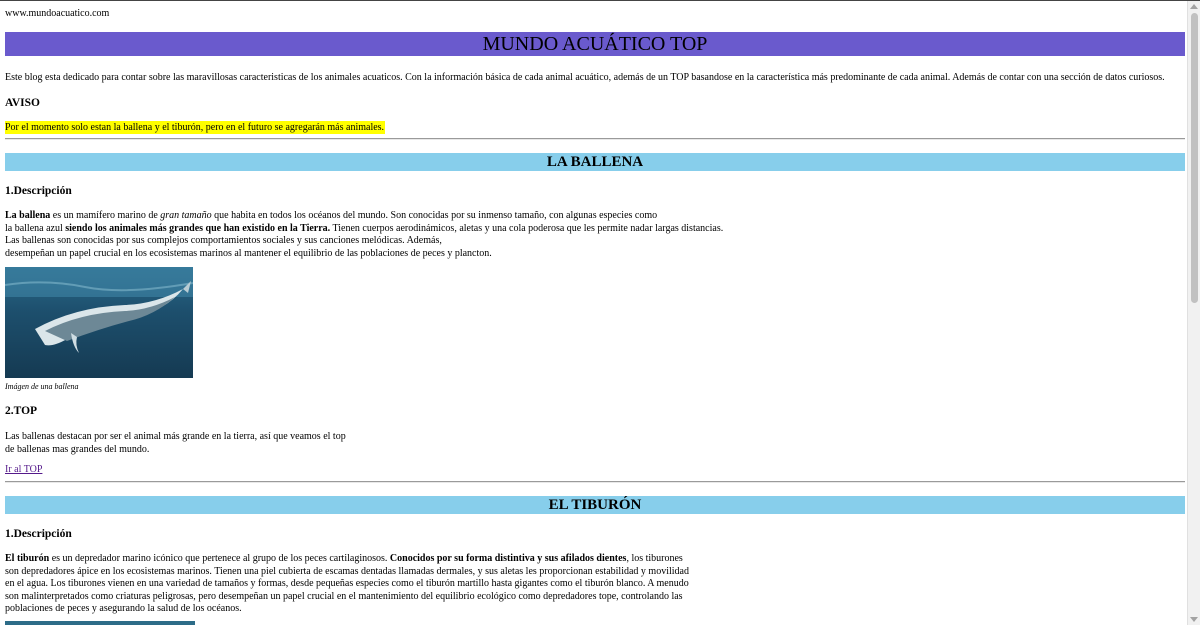 The height and width of the screenshot is (625, 1200). Describe the element at coordinates (99, 322) in the screenshot. I see `whale-image` at that location.